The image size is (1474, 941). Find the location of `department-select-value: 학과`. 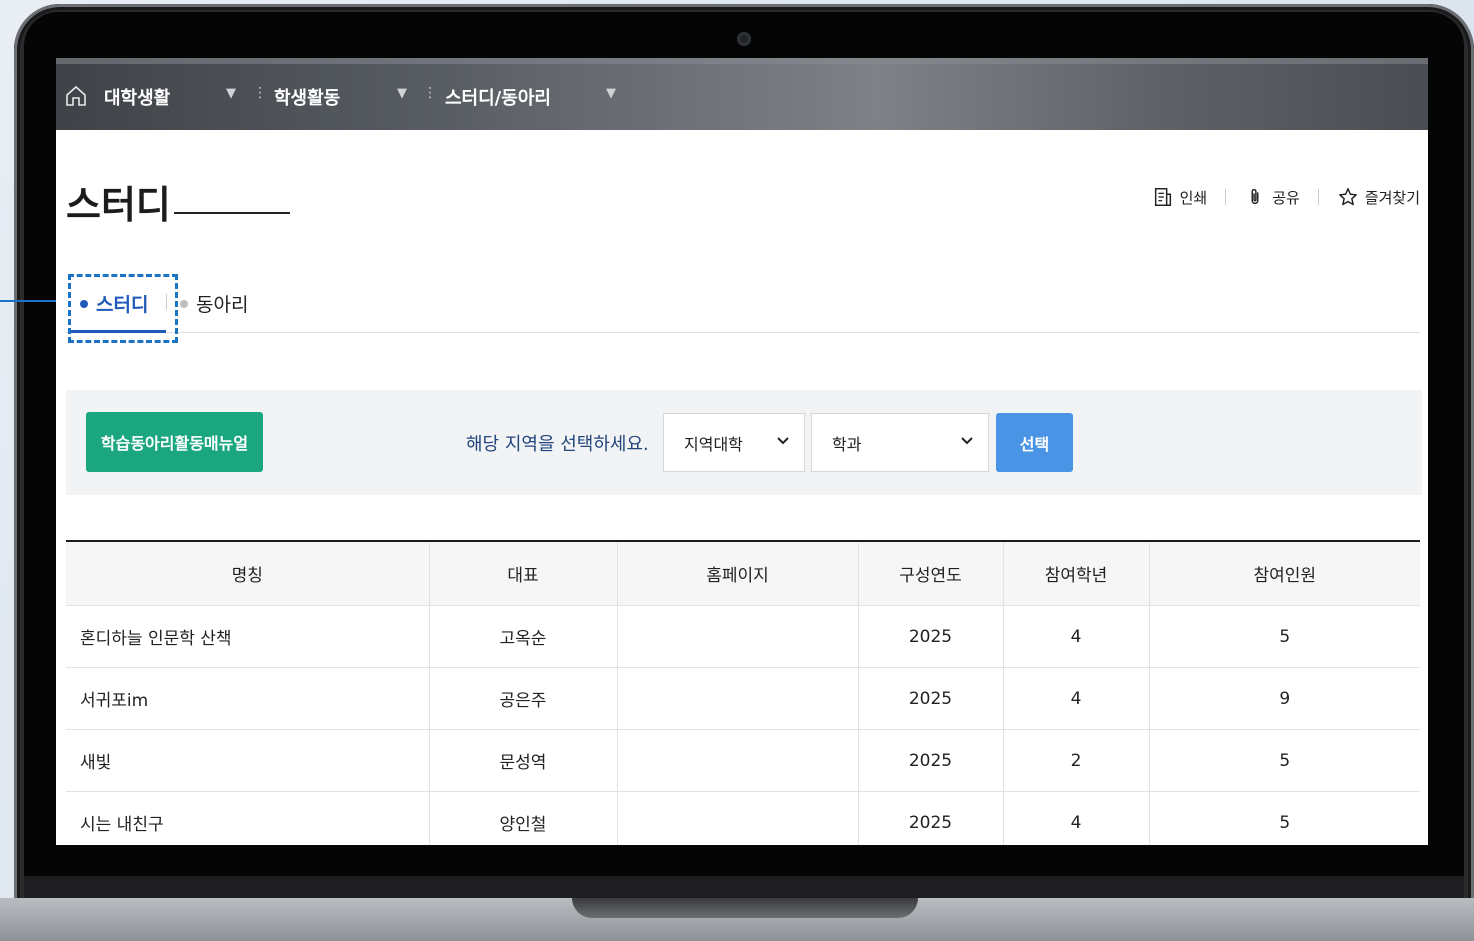

department-select-value: 학과 is located at coordinates (847, 444).